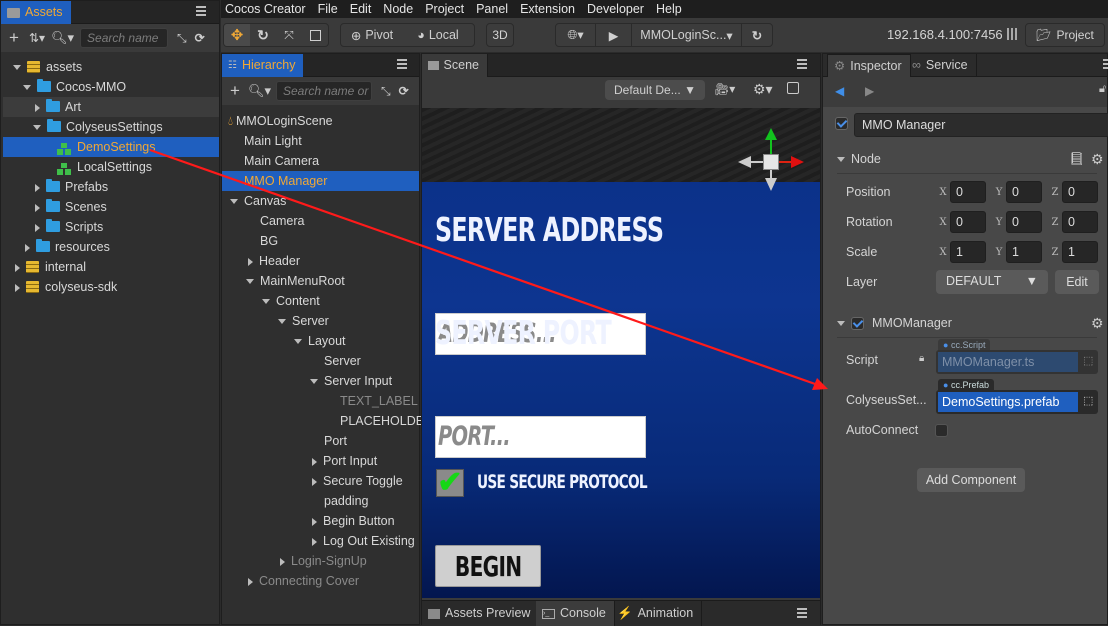 The height and width of the screenshot is (626, 1108). What do you see at coordinates (941, 65) in the screenshot?
I see `tab-service: ∞ Service` at bounding box center [941, 65].